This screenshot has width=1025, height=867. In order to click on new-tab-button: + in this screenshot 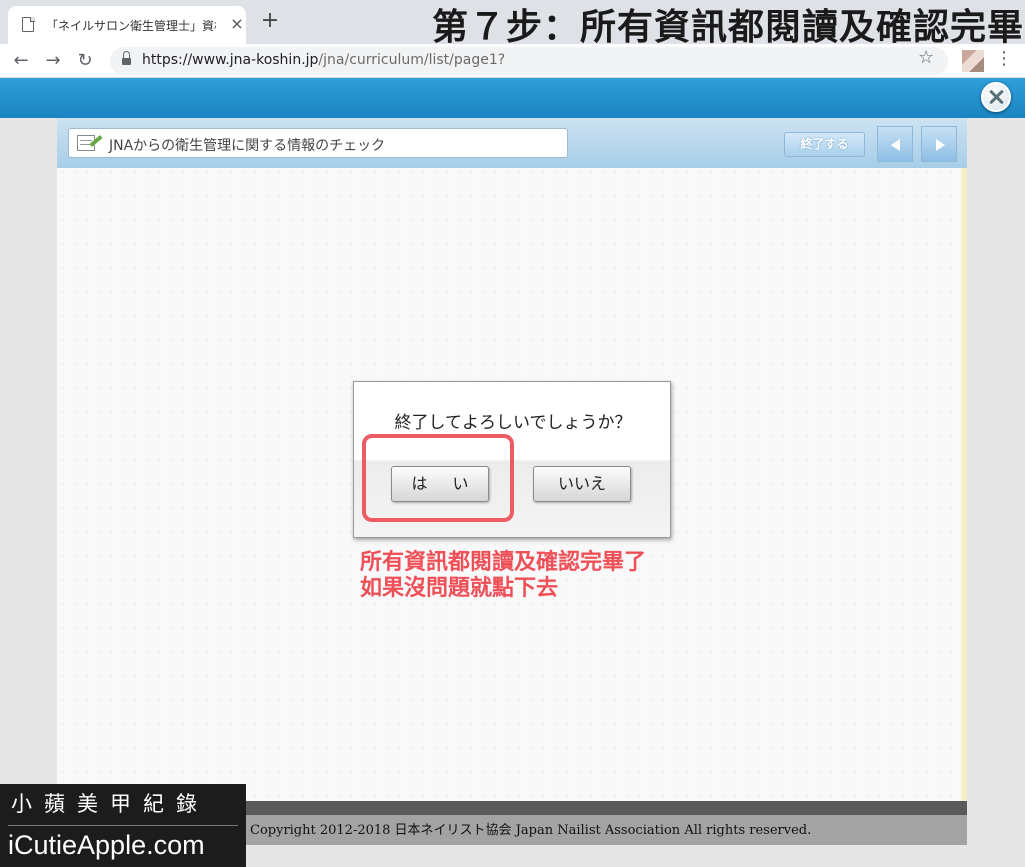, I will do `click(270, 20)`.